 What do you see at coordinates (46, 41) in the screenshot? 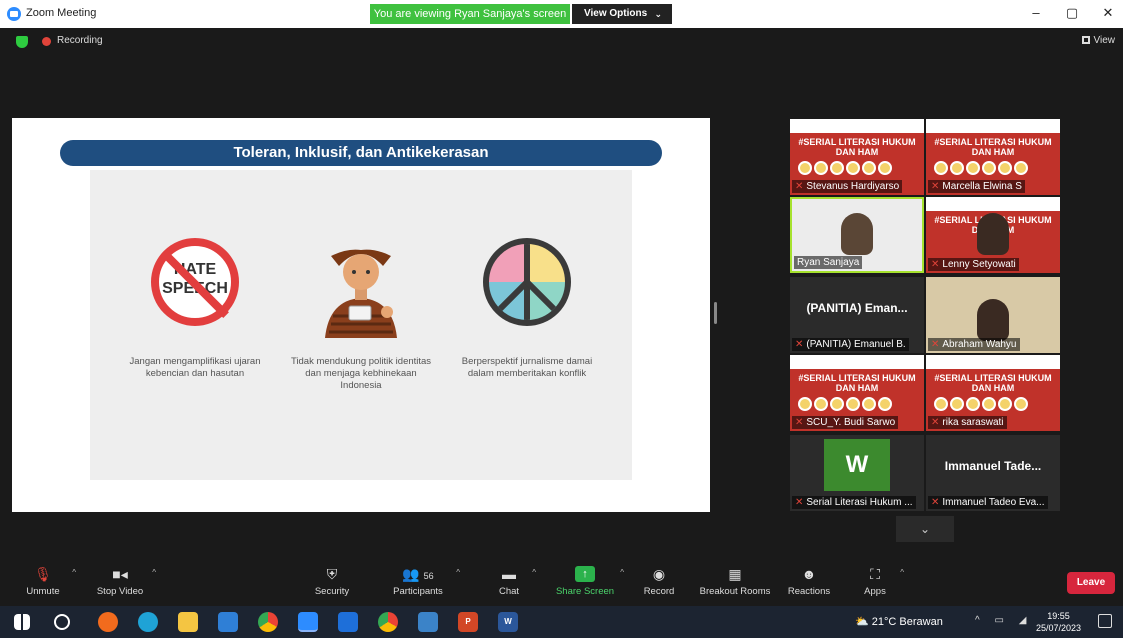
I see `recording-icon` at bounding box center [46, 41].